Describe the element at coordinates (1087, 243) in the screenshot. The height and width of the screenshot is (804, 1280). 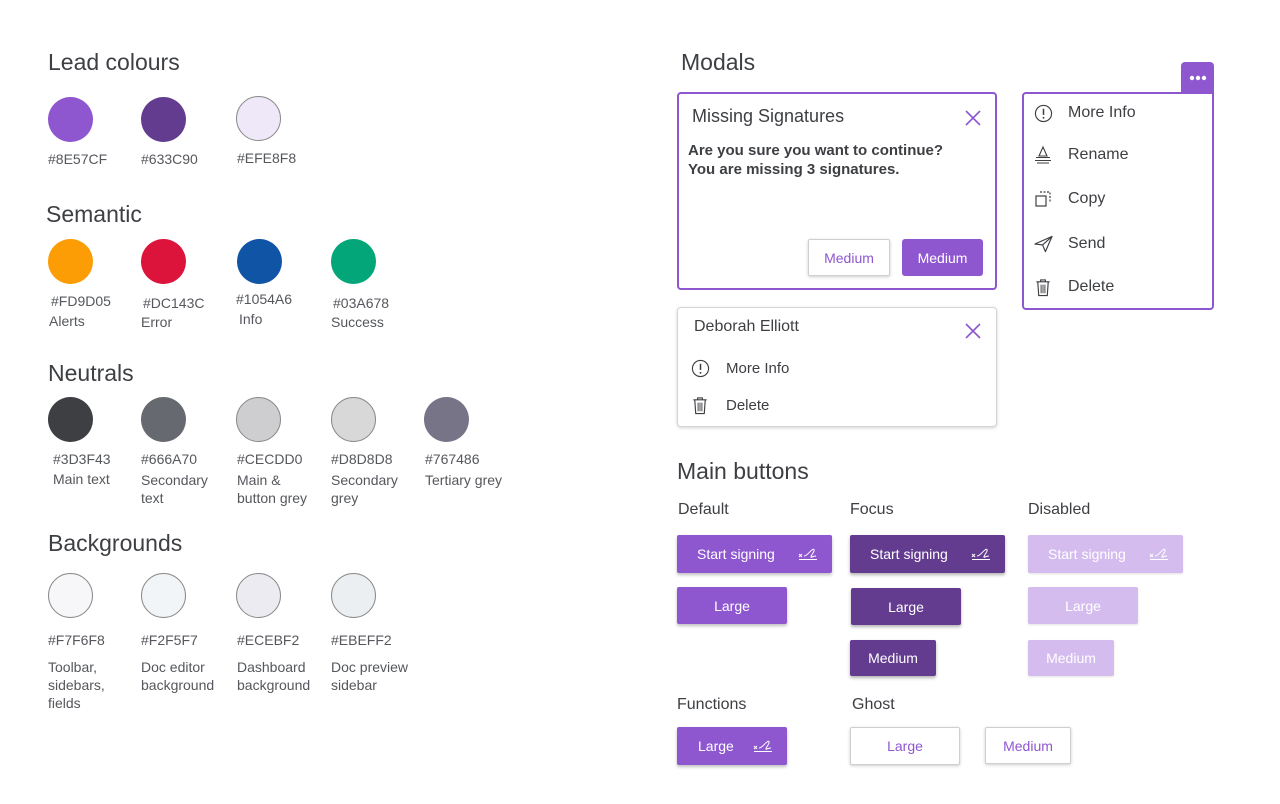
I see `menu-item-label: Send` at that location.